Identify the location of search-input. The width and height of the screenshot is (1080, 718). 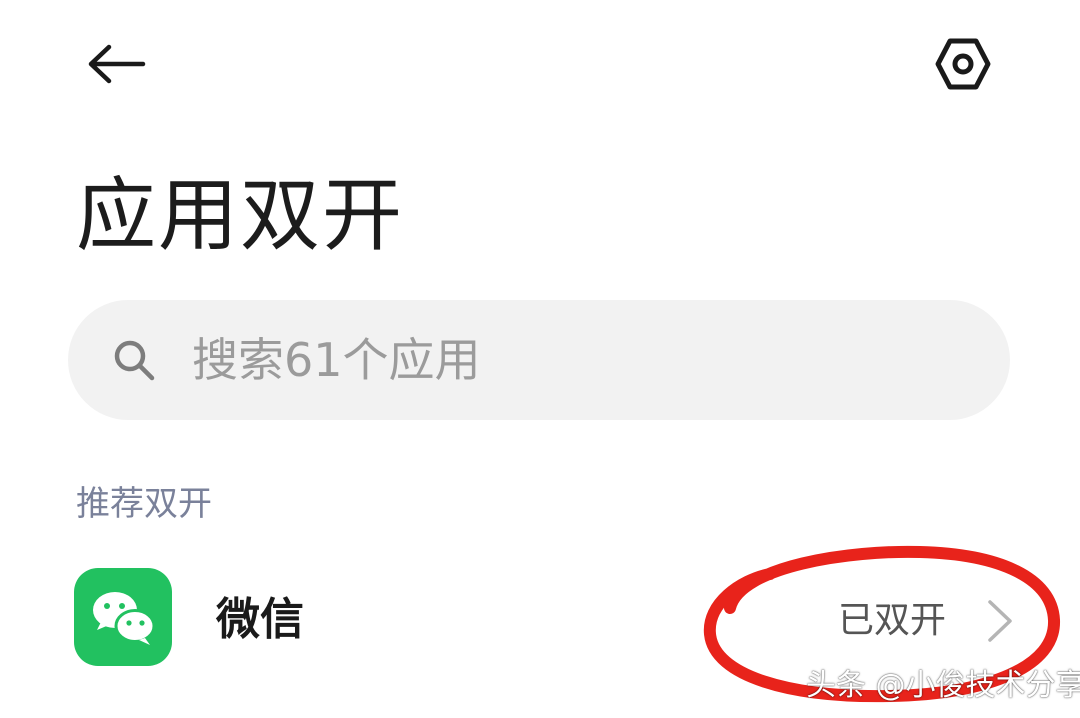
(572, 360).